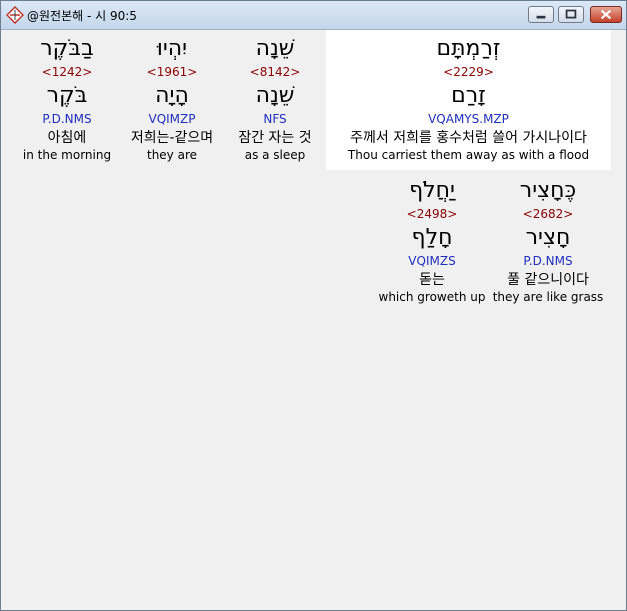  What do you see at coordinates (172, 138) in the screenshot?
I see `korean-gloss: 저희는-같으며` at bounding box center [172, 138].